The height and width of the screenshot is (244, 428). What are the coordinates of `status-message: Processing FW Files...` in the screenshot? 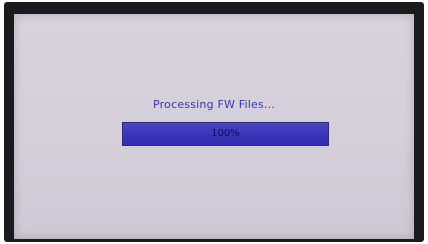 It's located at (214, 104).